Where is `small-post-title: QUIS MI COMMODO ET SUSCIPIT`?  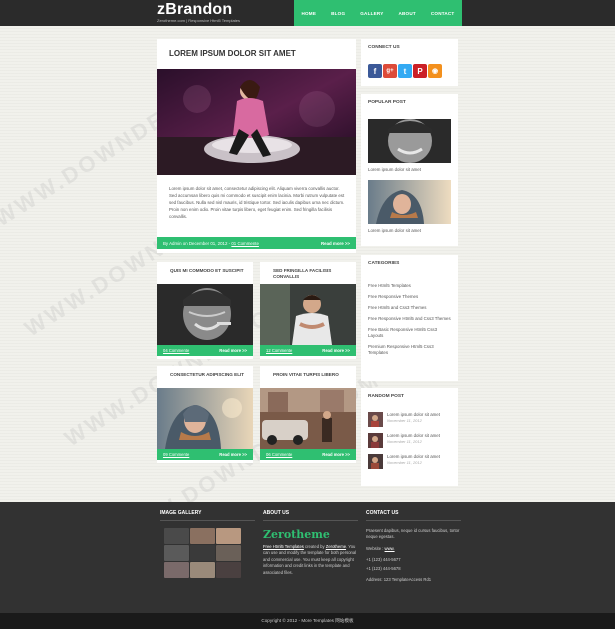
small-post-title: QUIS MI COMMODO ET SUSCIPIT is located at coordinates (207, 271).